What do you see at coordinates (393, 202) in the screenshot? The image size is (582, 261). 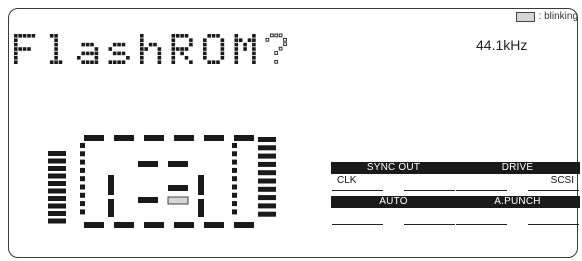 I see `auto-title: AUTO` at bounding box center [393, 202].